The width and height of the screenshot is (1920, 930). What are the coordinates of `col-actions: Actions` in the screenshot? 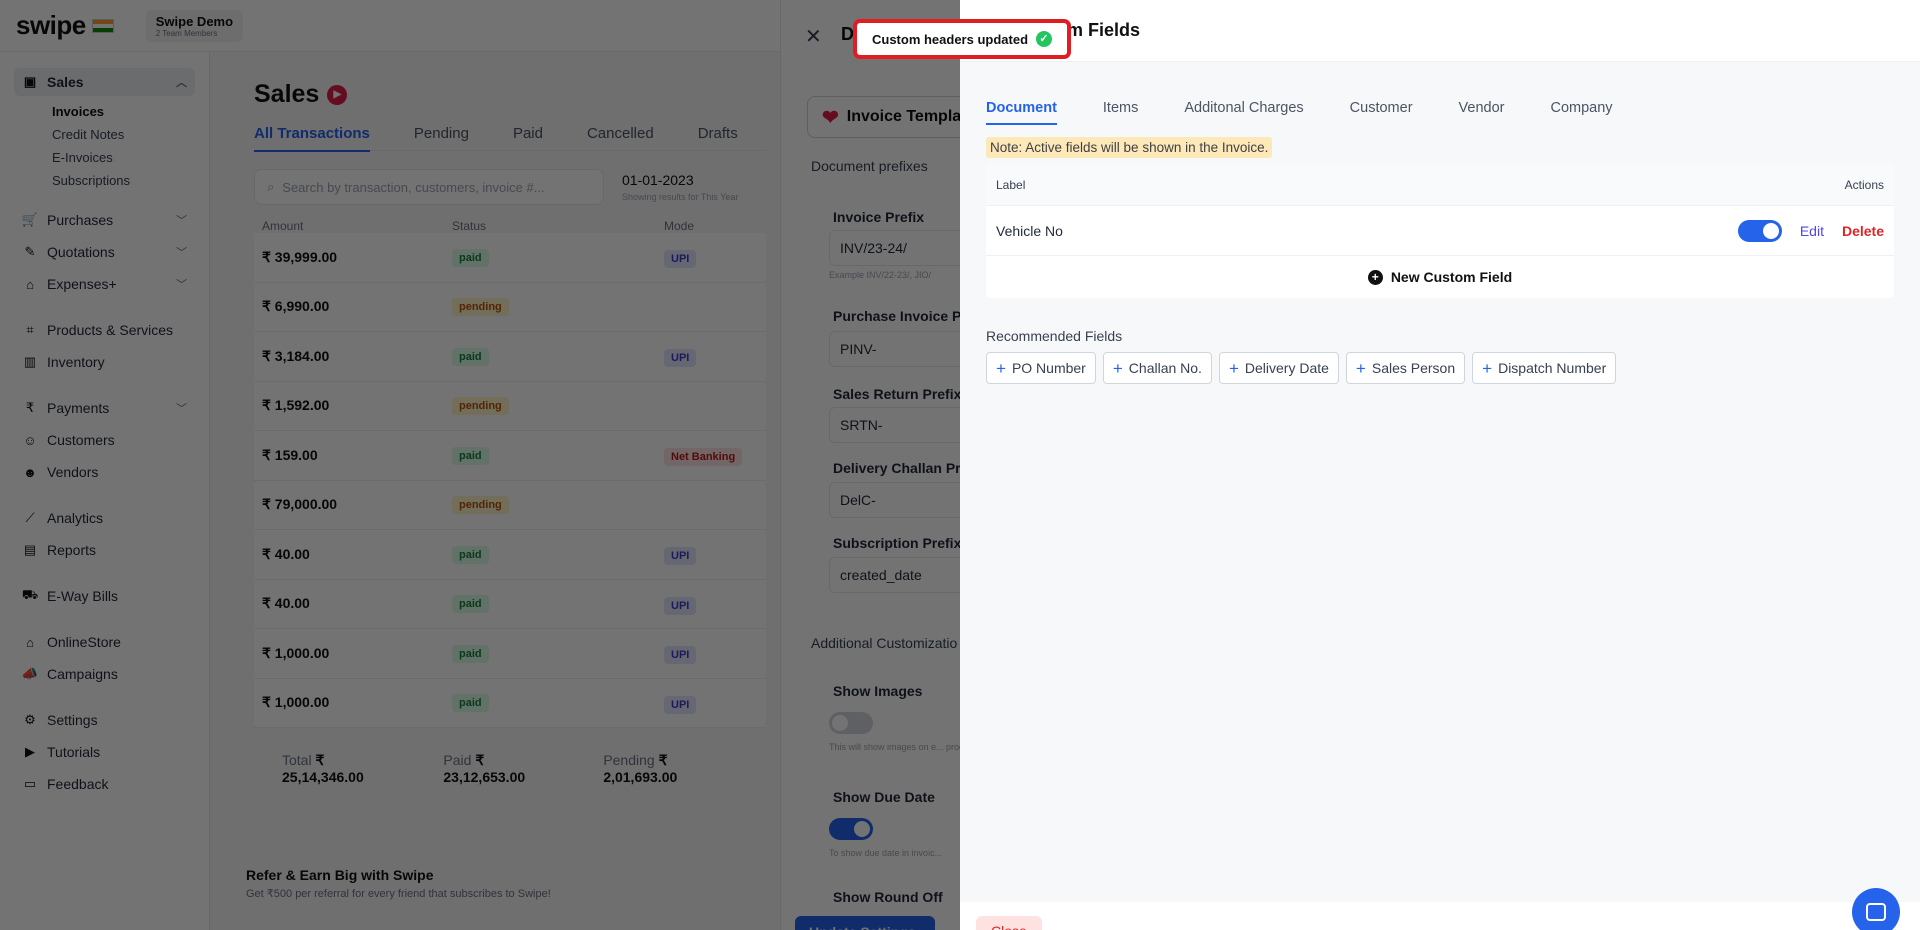 It's located at (1864, 184).